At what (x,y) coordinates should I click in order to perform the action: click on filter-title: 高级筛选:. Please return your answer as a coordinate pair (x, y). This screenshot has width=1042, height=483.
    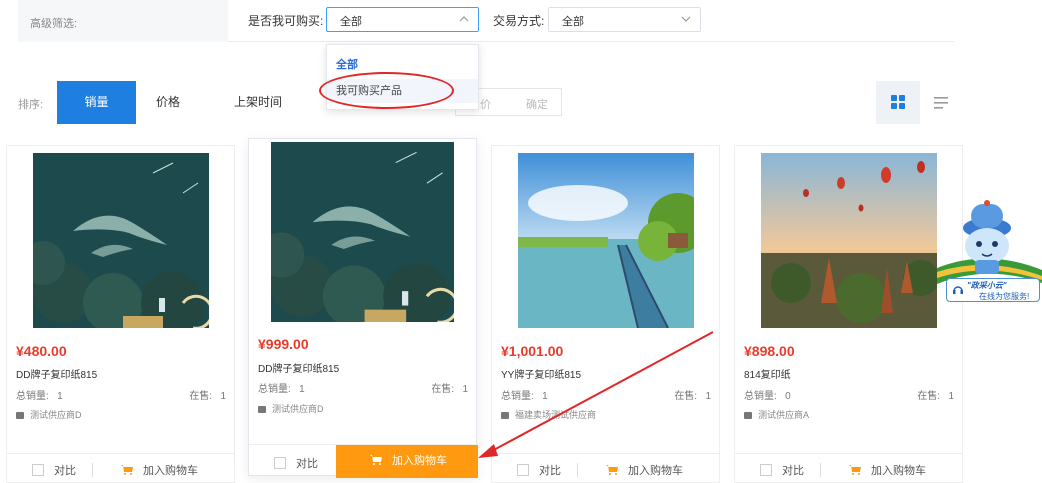
    Looking at the image, I should click on (54, 24).